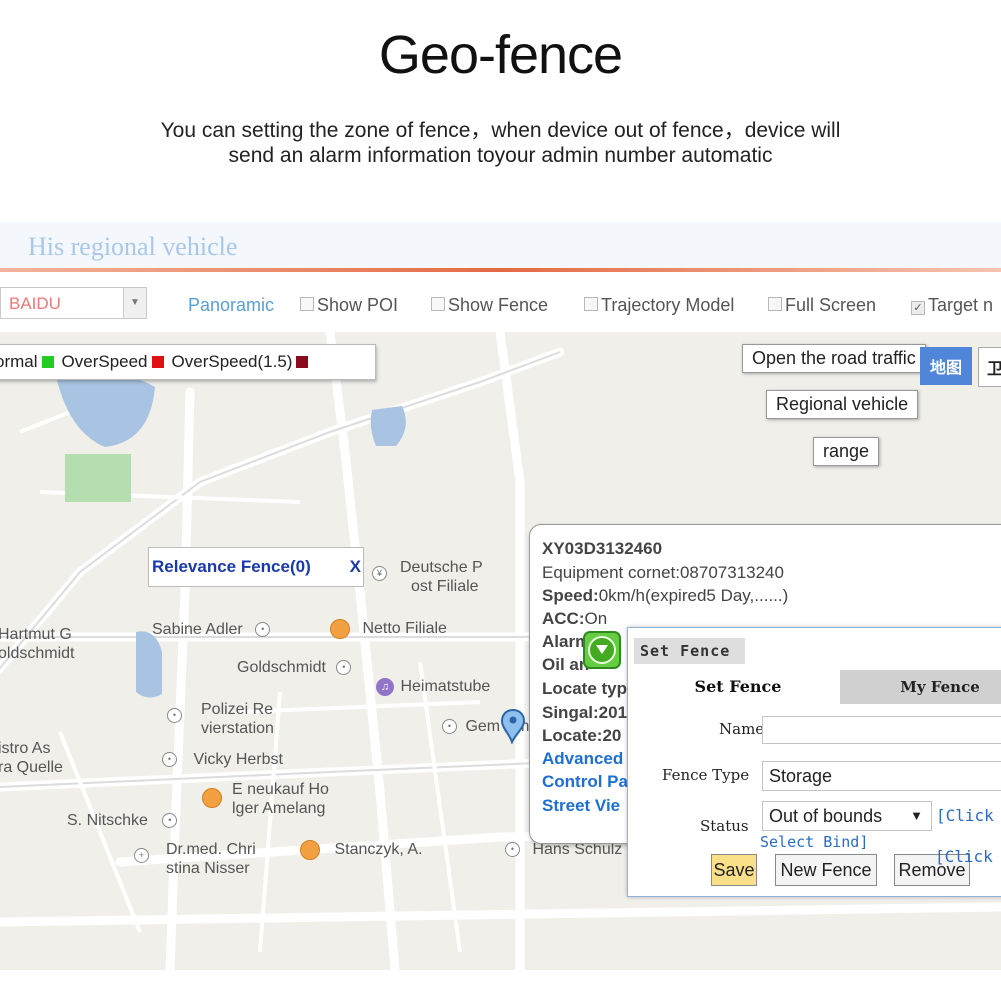  I want to click on trajectory-model-checkbox: Trajectory Model, so click(659, 305).